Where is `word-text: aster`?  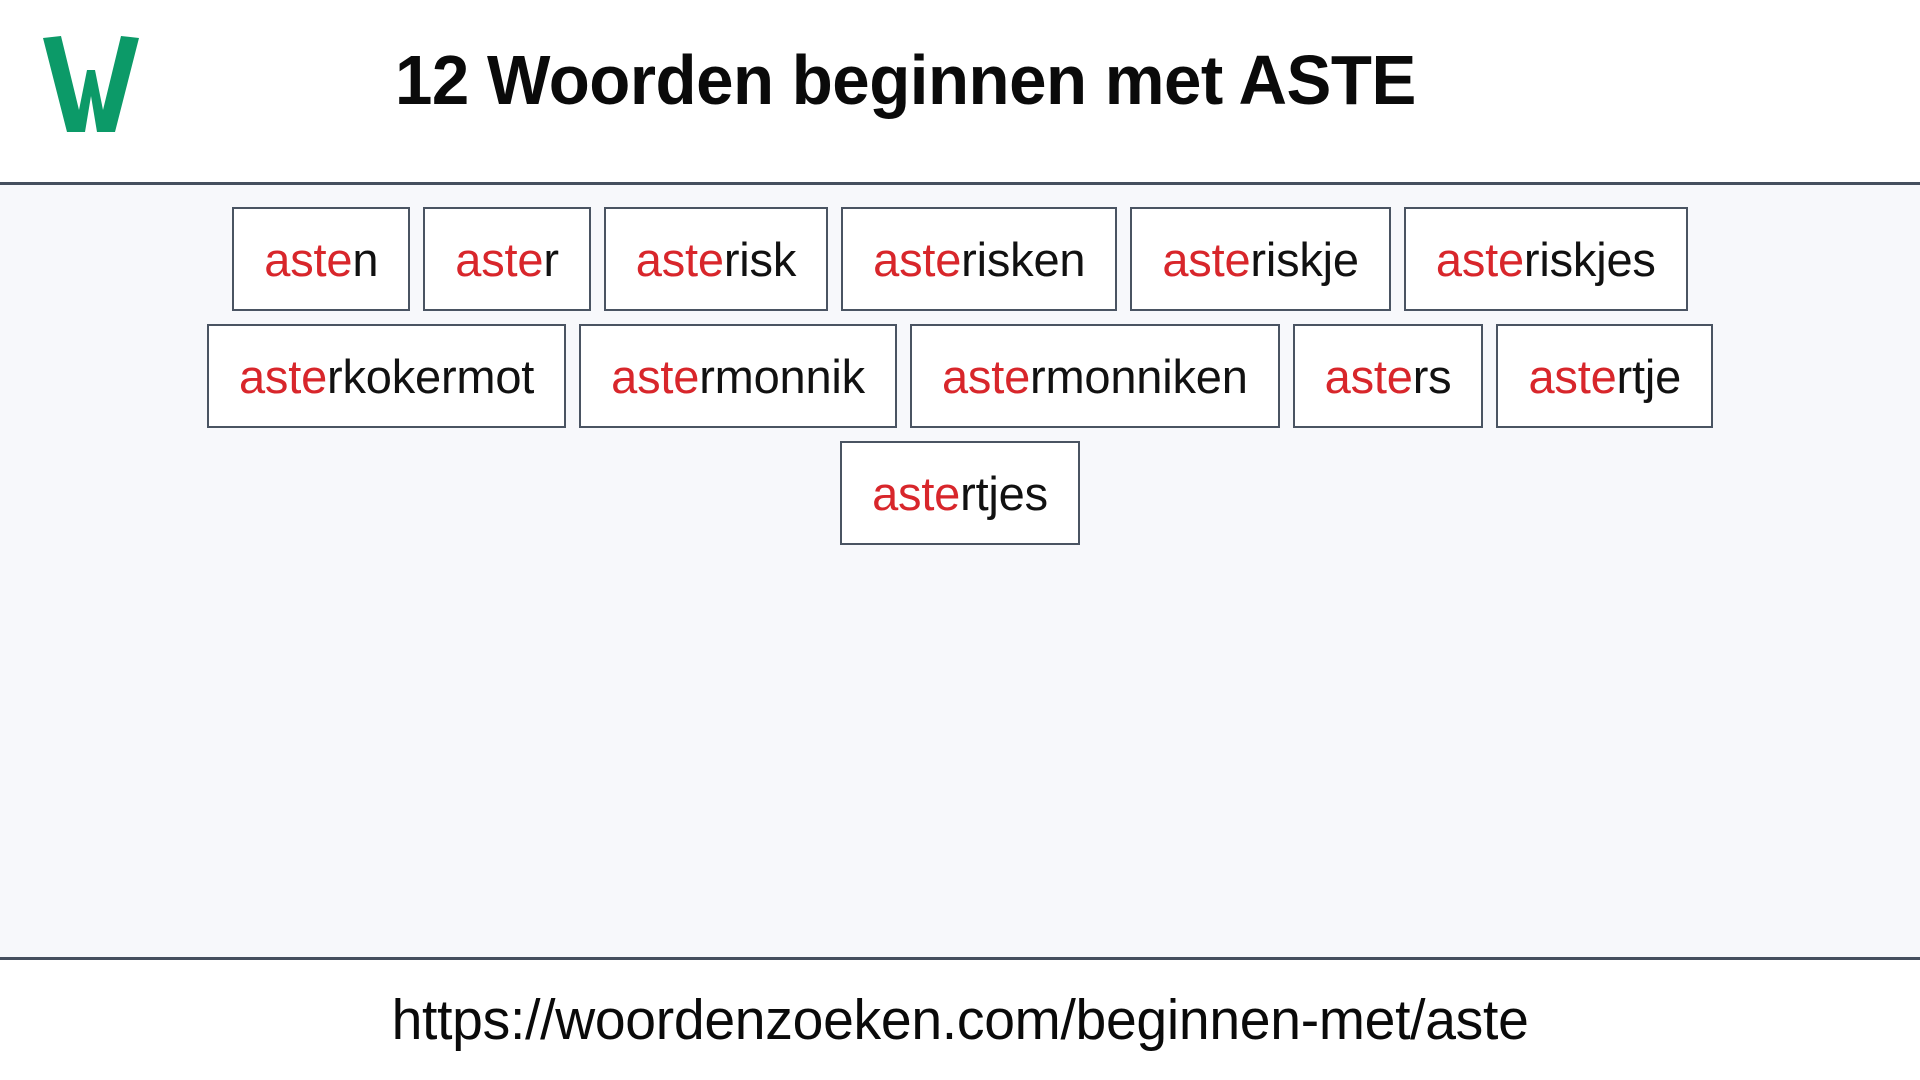 word-text: aster is located at coordinates (507, 259).